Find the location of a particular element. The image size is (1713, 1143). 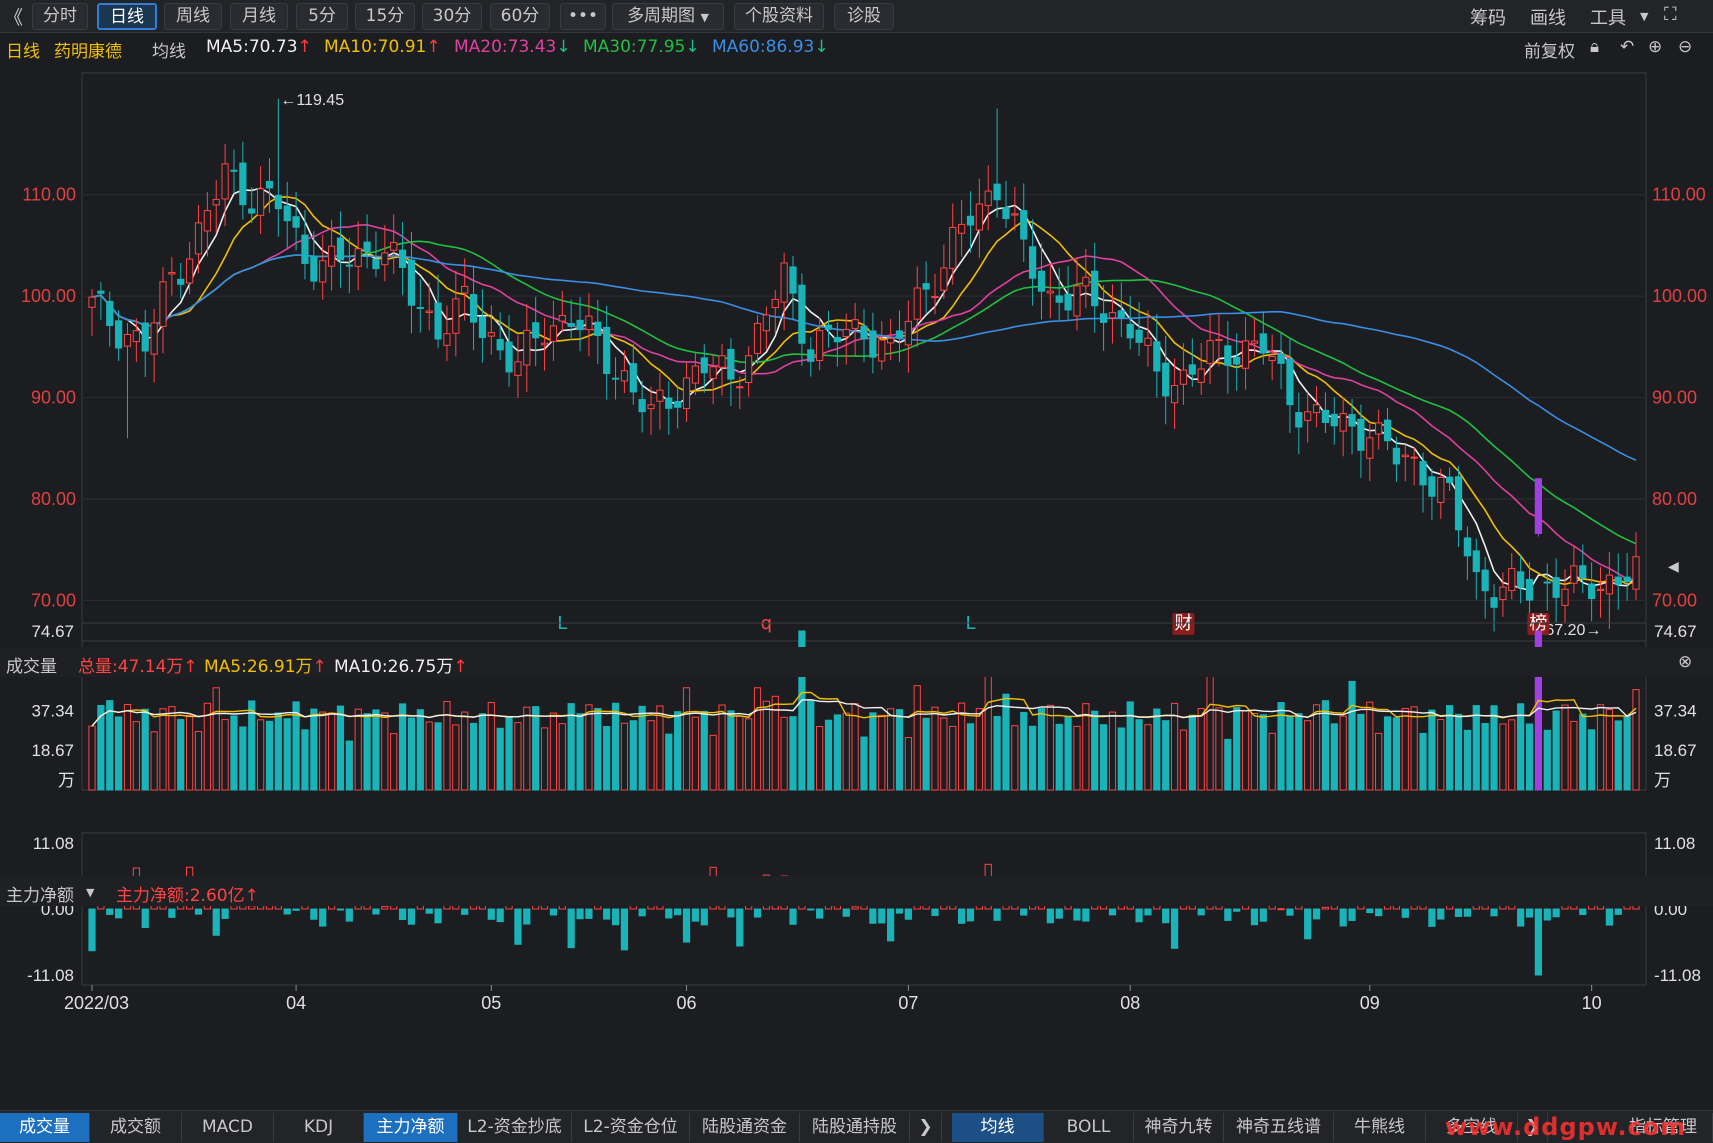

tools-button: 工具 is located at coordinates (1608, 17).